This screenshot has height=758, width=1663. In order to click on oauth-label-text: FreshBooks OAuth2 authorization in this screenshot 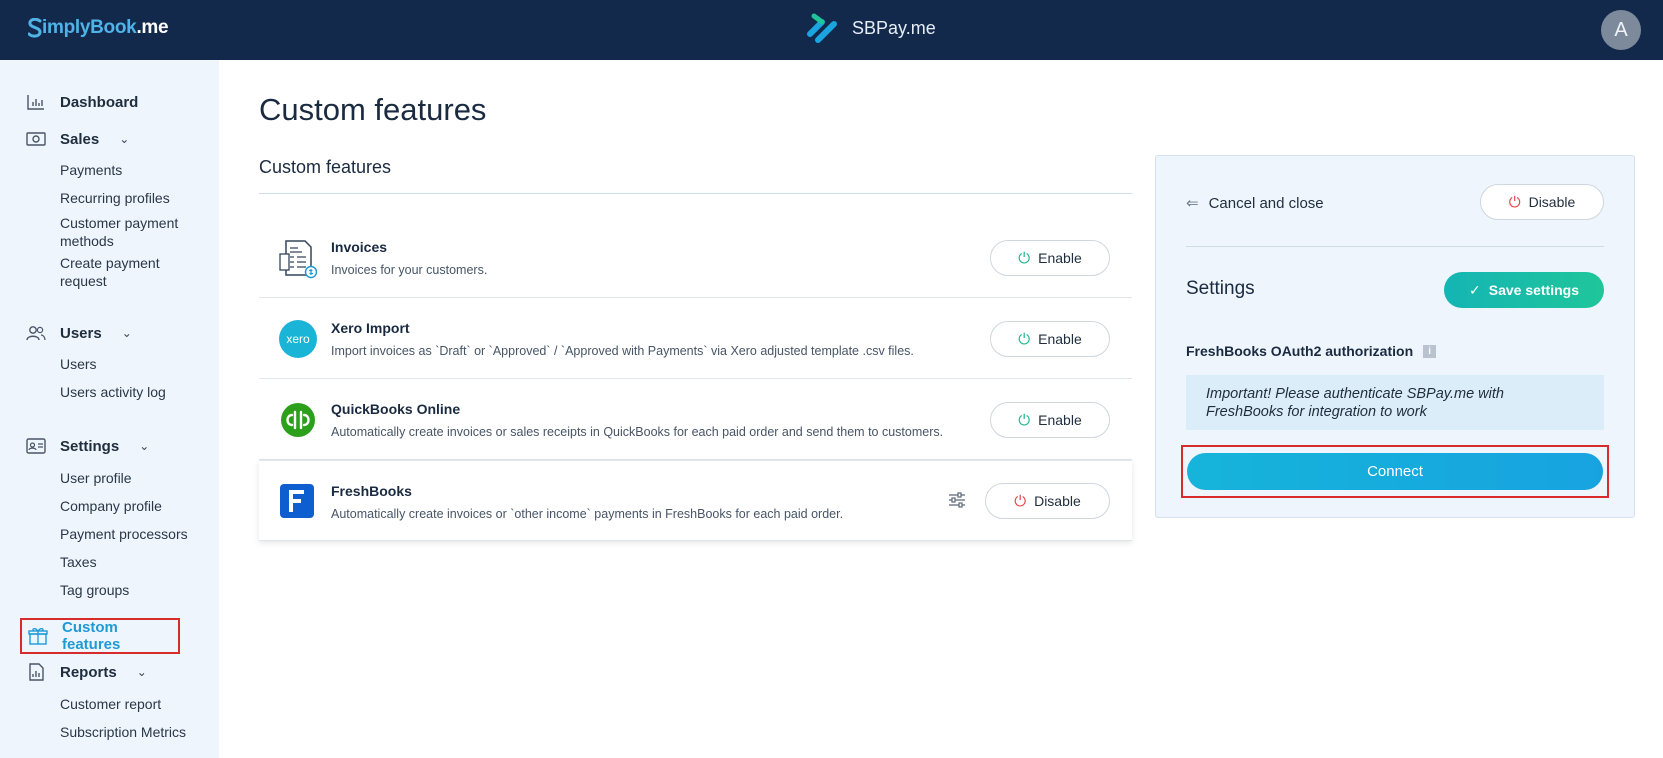, I will do `click(1300, 351)`.